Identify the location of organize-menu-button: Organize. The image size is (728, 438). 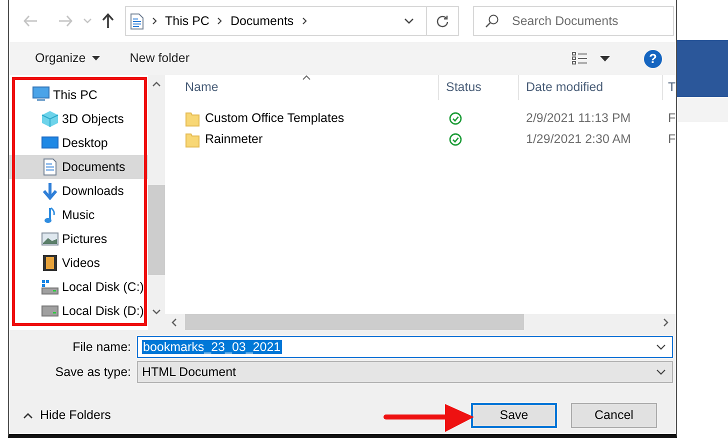
(67, 58).